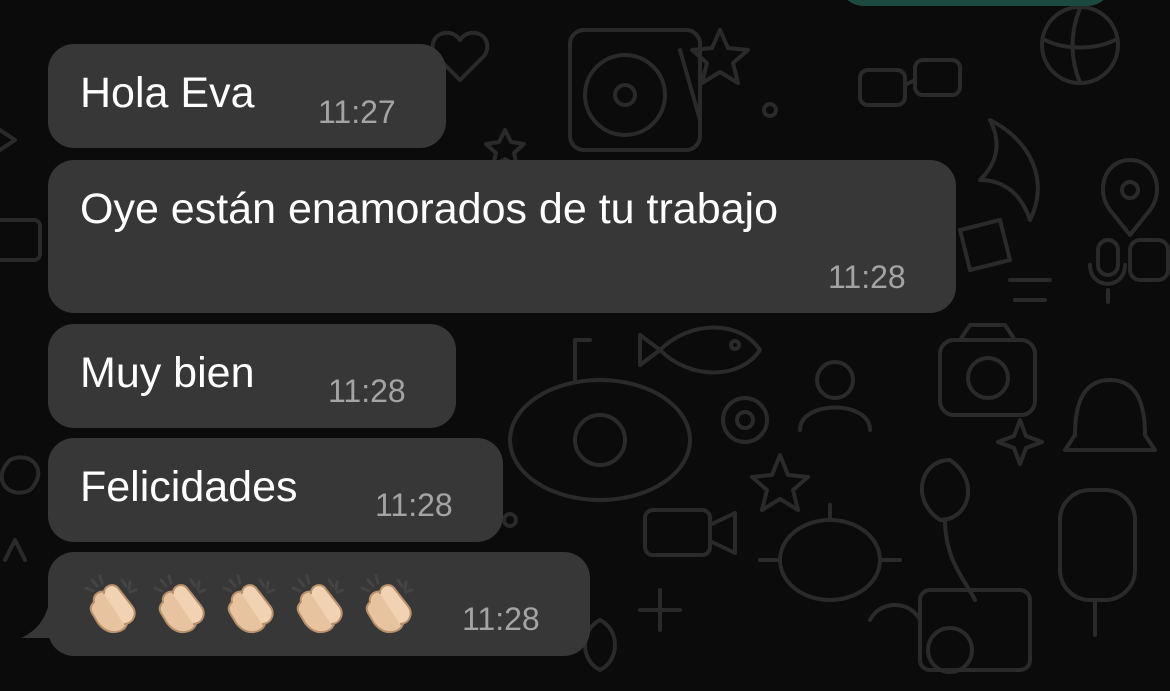  I want to click on popsicle-doodle, so click(1097, 545).